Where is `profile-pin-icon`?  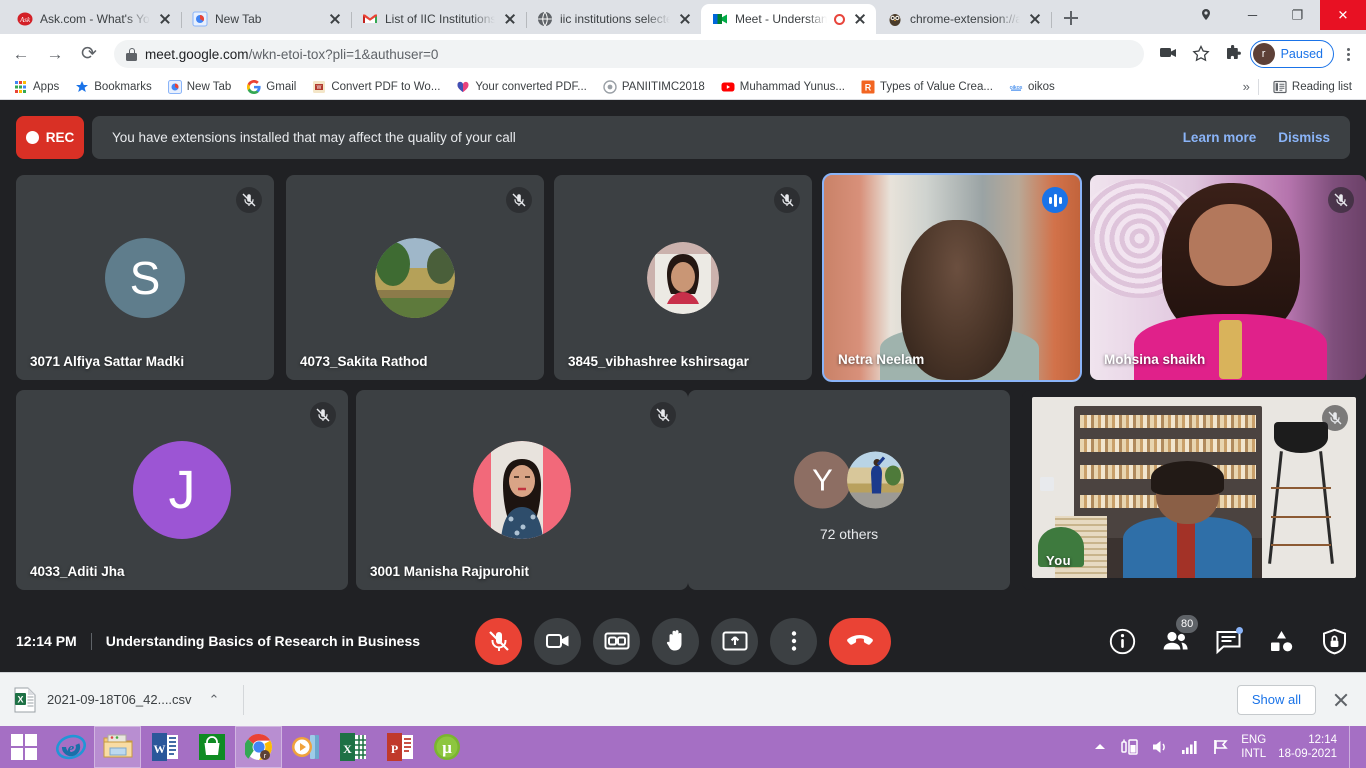 profile-pin-icon is located at coordinates (1206, 16).